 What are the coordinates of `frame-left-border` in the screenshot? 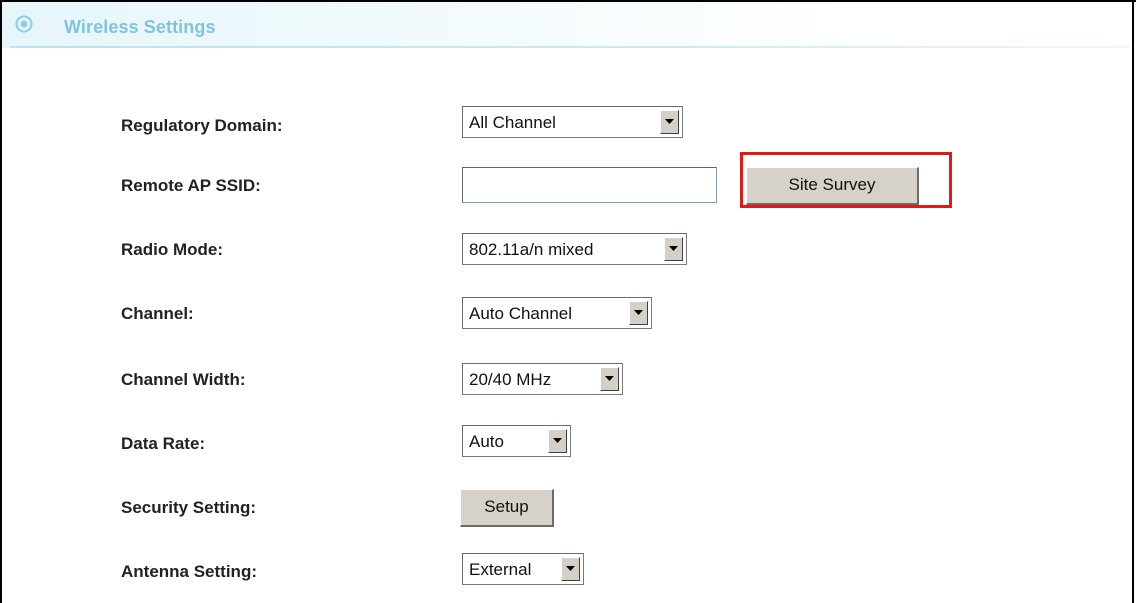 It's located at (1, 301).